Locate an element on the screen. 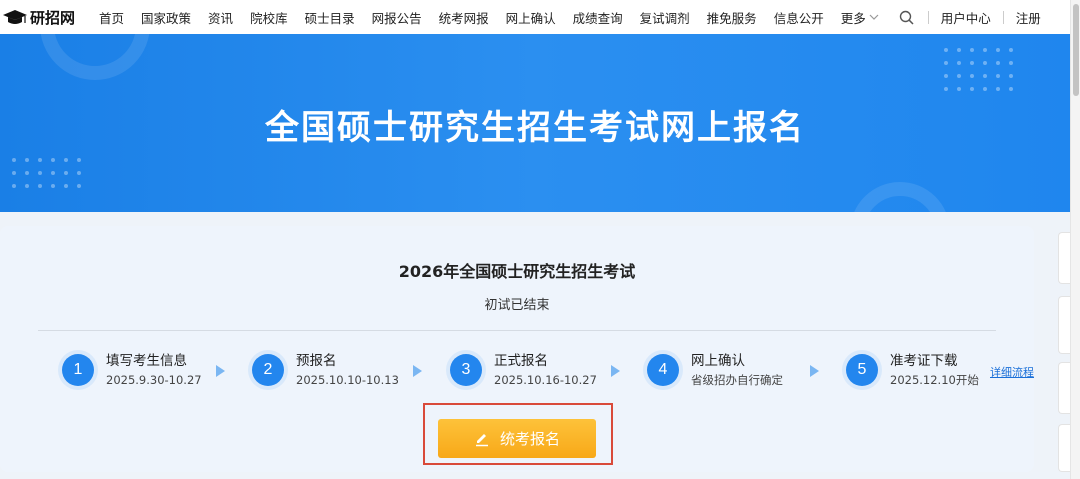 This screenshot has height=479, width=1080. exam-registration-button: 统考报名 is located at coordinates (517, 438).